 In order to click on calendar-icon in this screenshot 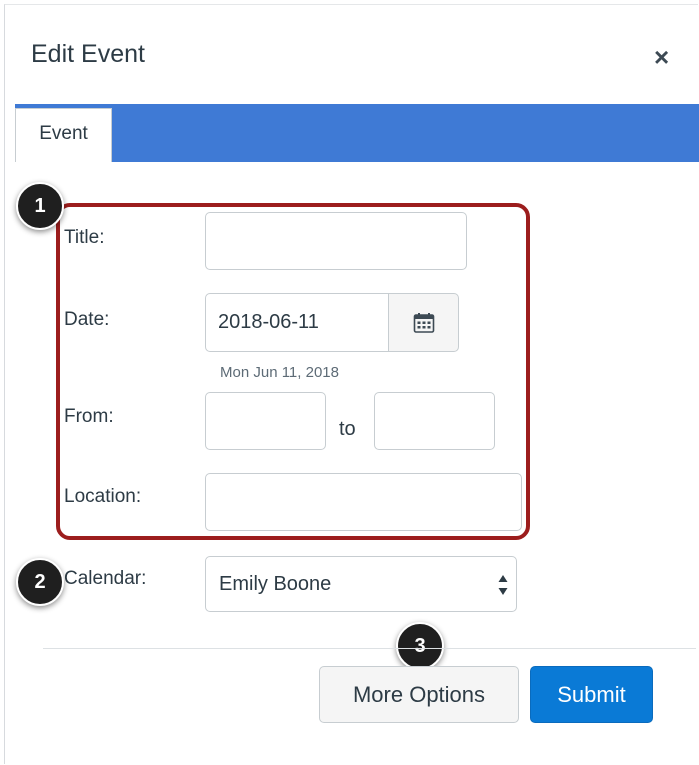, I will do `click(424, 323)`.